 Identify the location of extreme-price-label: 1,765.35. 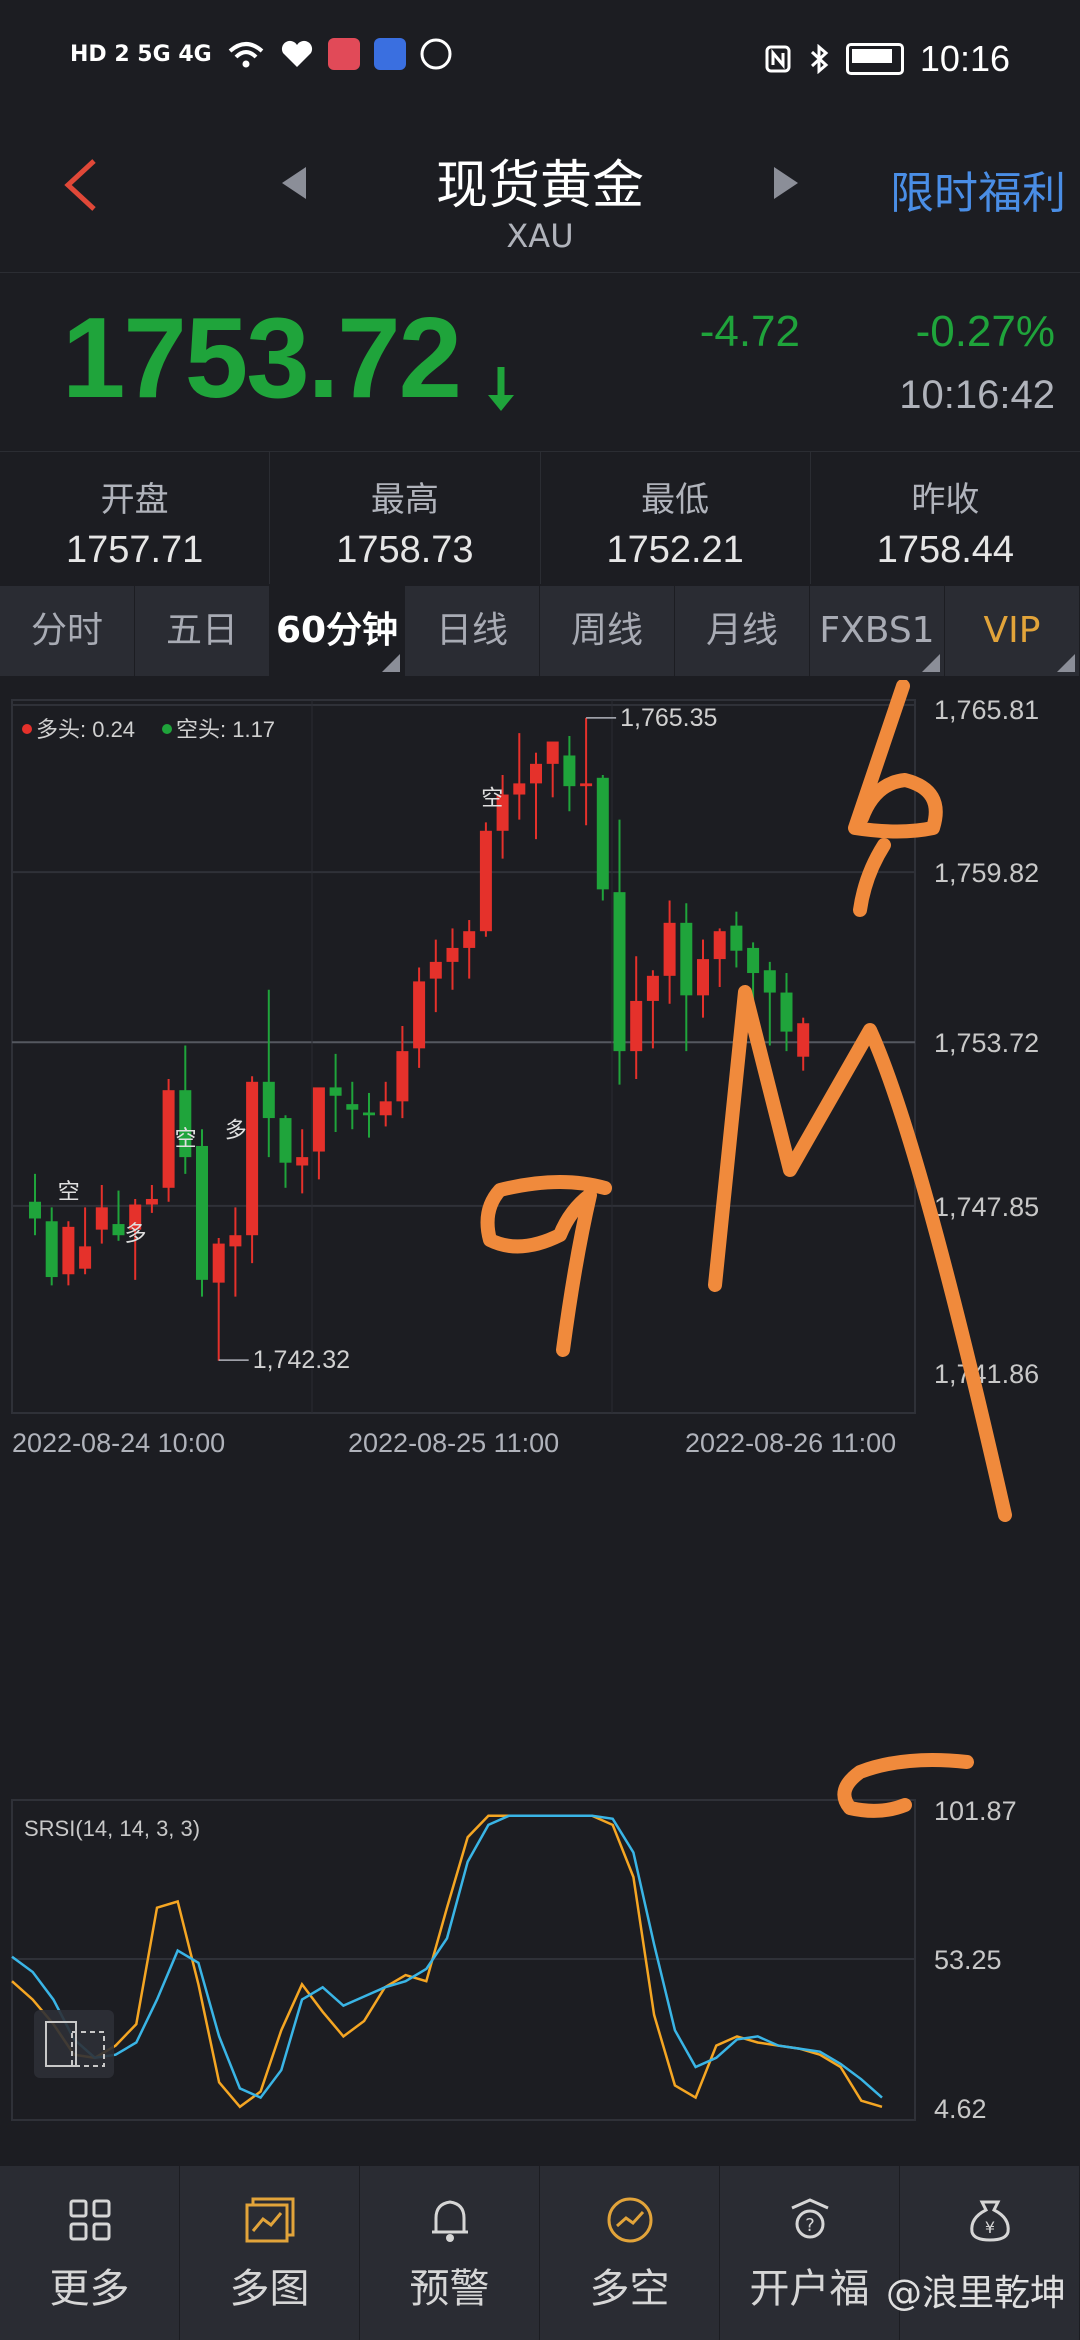
(668, 718).